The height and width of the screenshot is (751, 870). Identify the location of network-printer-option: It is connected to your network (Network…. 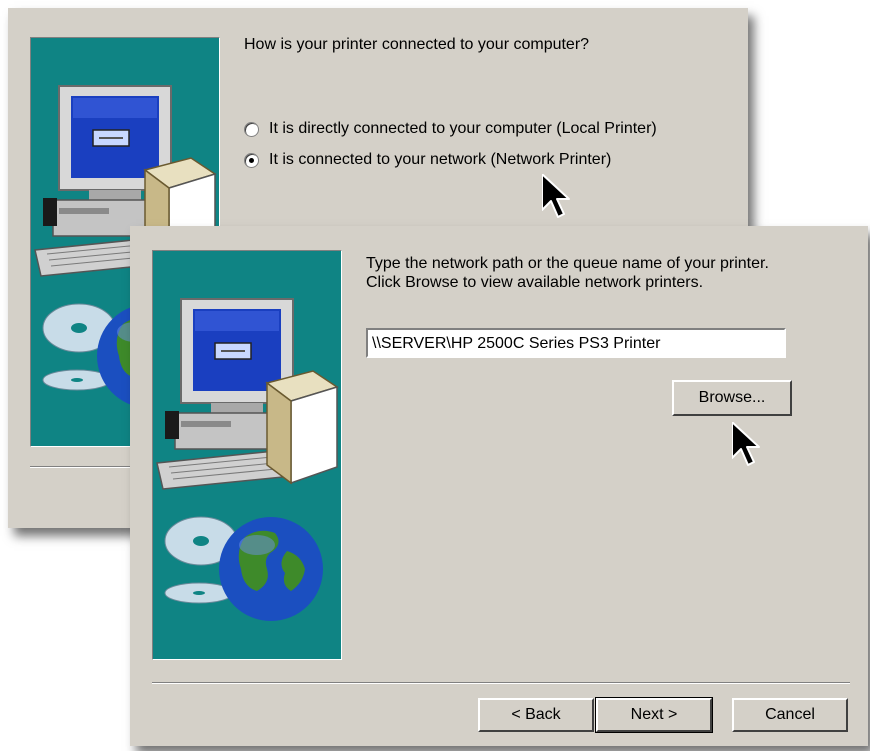
(427, 160).